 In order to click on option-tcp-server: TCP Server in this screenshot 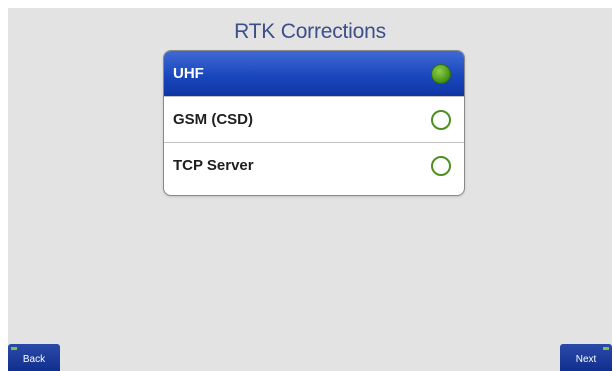, I will do `click(314, 167)`.